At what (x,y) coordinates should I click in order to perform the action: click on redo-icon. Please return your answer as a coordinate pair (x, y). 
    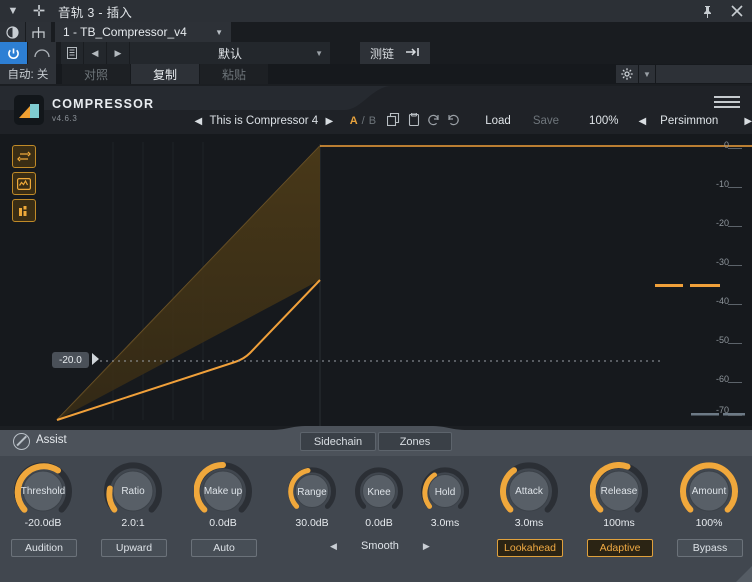
    Looking at the image, I should click on (453, 121).